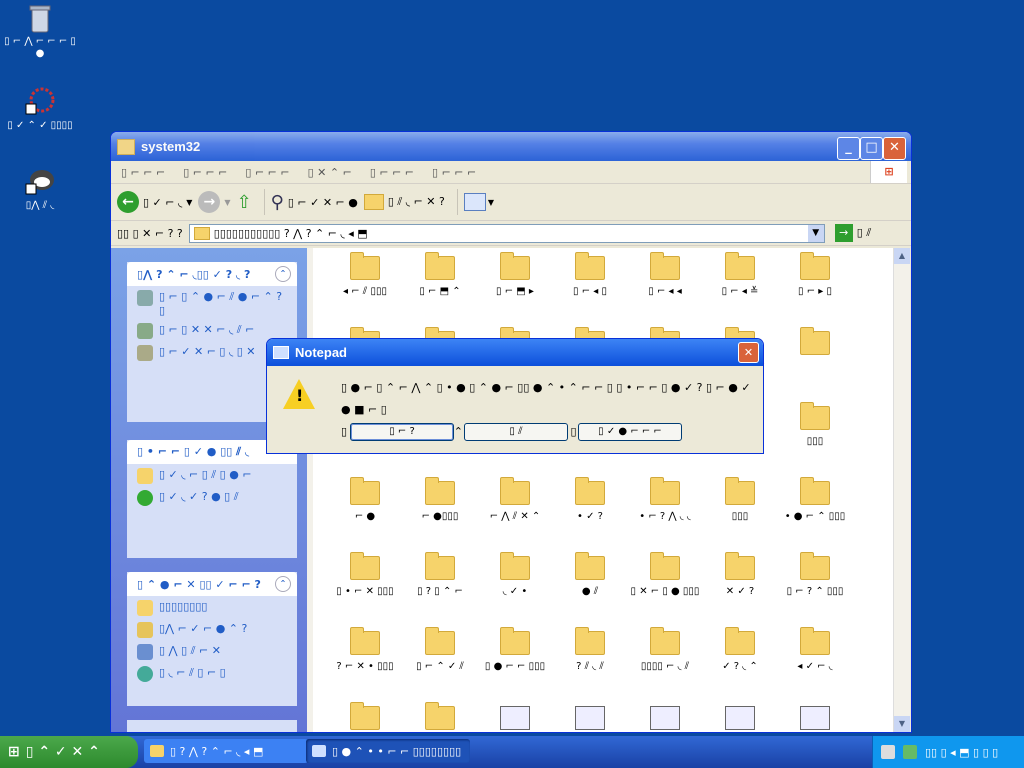 The height and width of the screenshot is (768, 1024). I want to click on chevron-down-icon: ▼, so click(815, 233).